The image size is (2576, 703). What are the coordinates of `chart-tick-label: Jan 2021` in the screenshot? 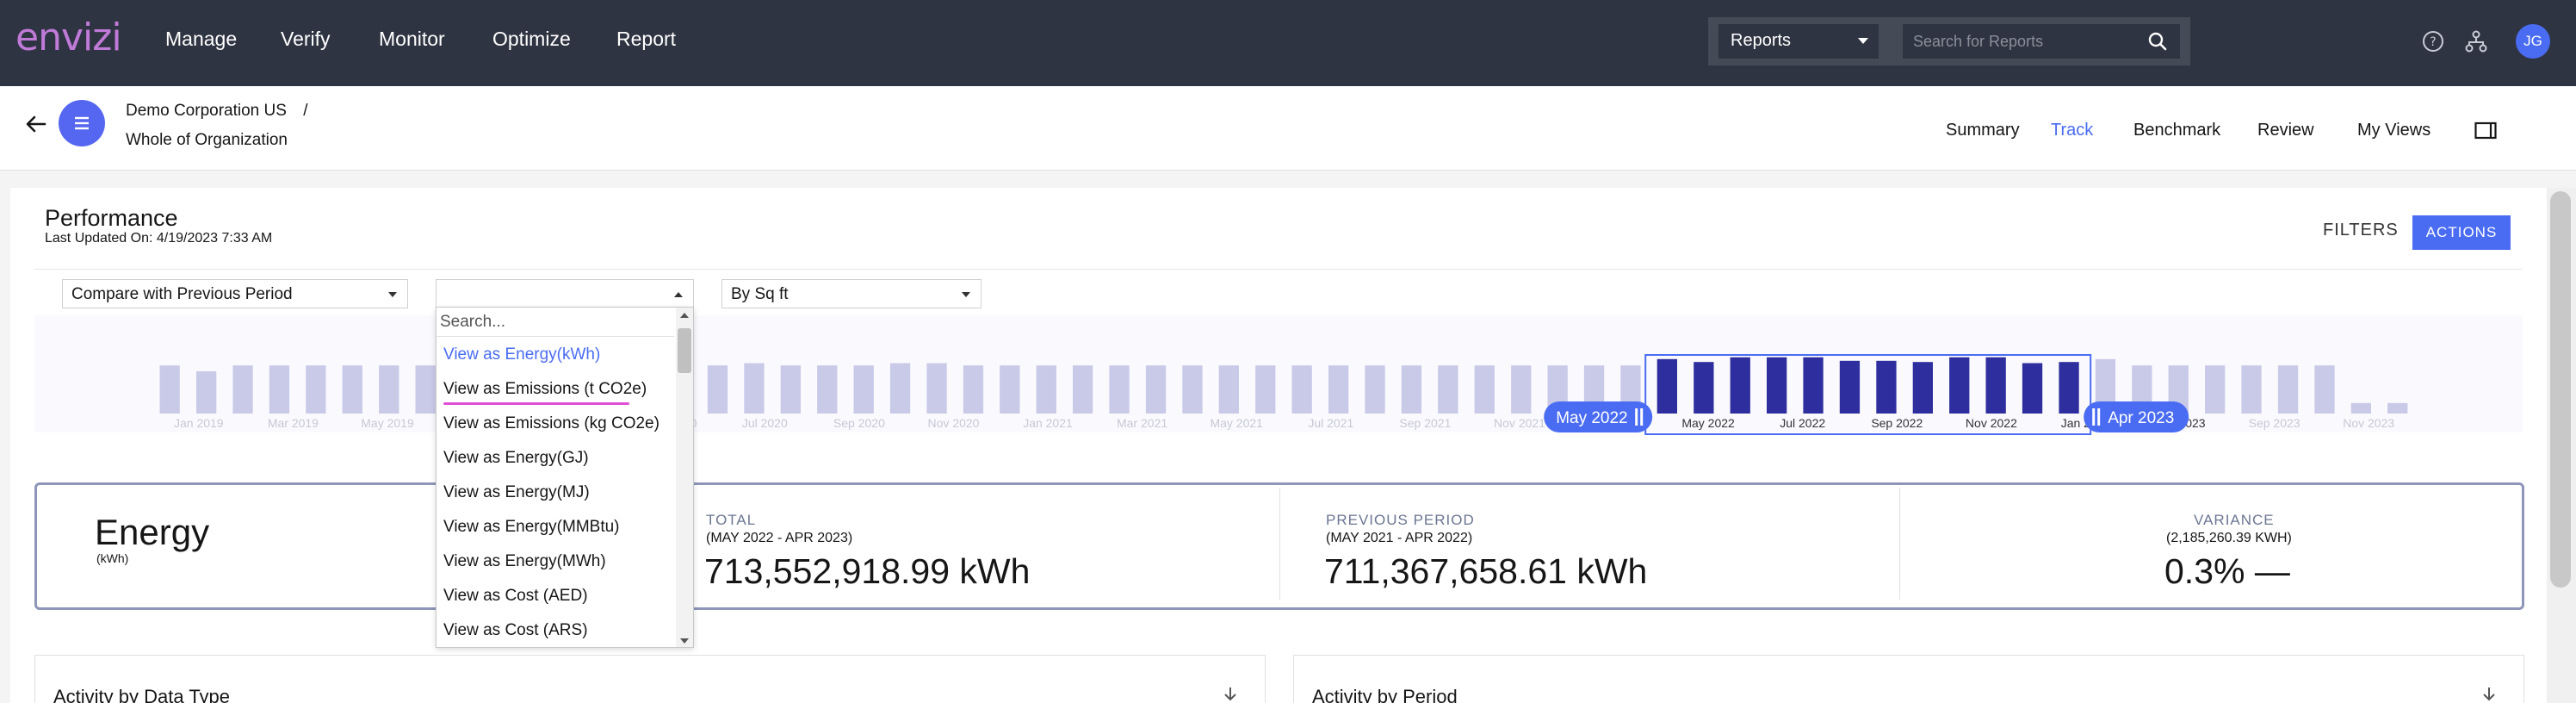 It's located at (1048, 423).